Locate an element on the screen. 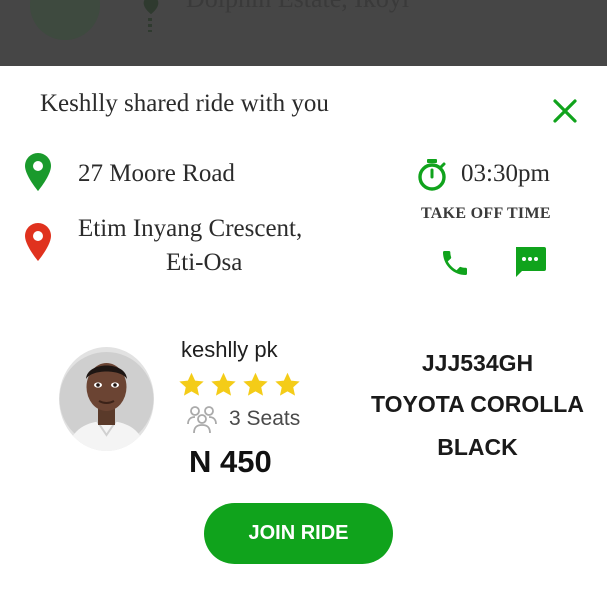  map-blob is located at coordinates (65, 20).